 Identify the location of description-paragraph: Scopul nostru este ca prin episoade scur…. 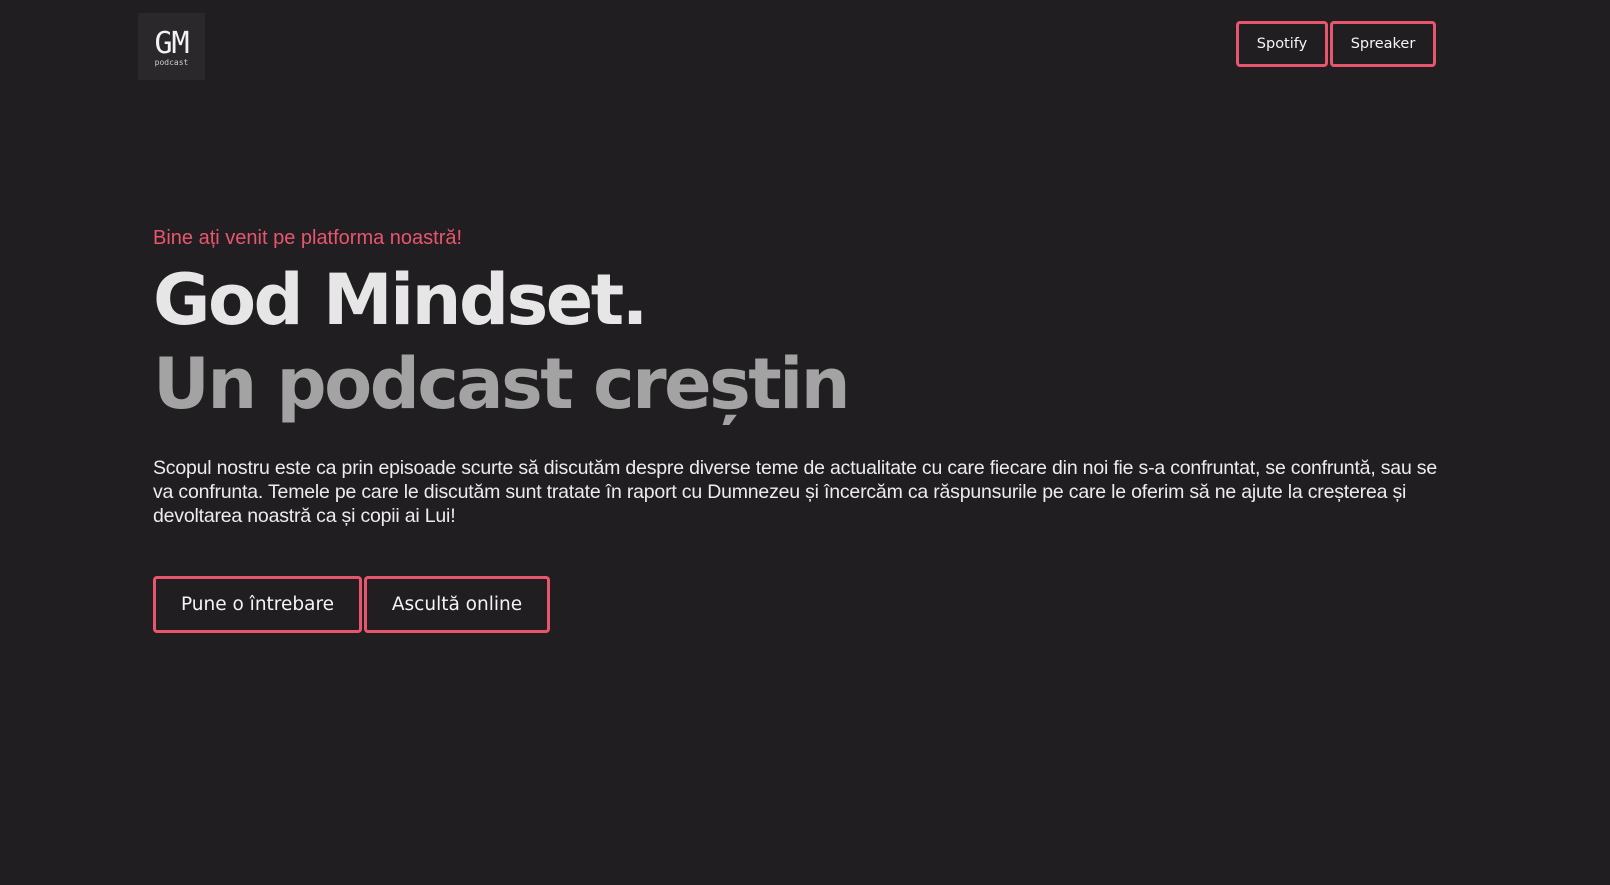
(795, 492).